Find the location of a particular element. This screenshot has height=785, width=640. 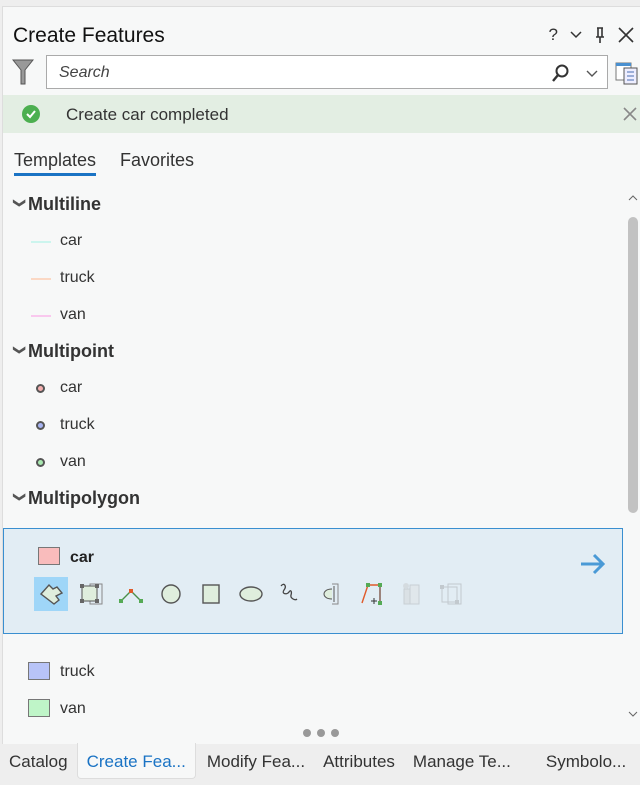

polygon-tool-icon is located at coordinates (51, 594).